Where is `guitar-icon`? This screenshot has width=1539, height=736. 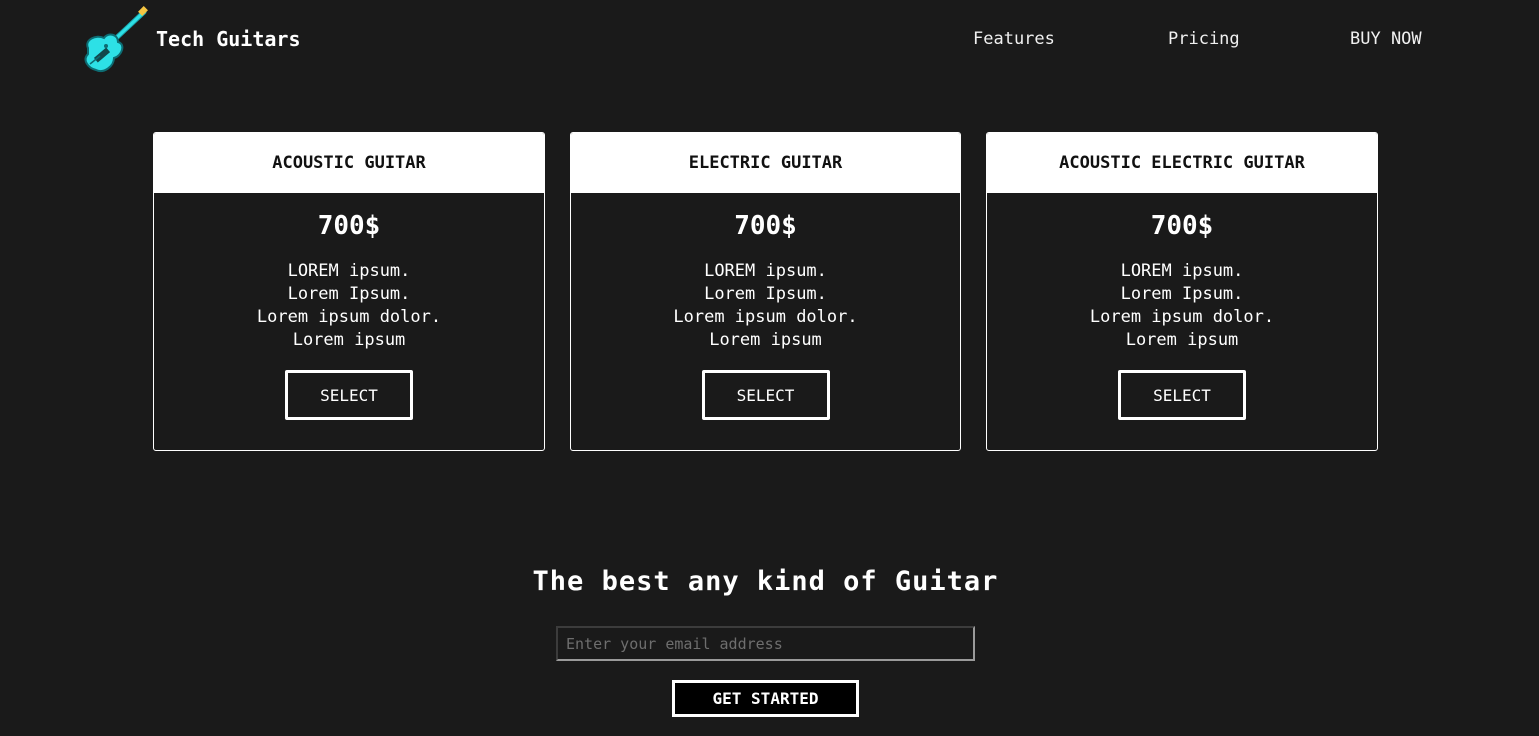
guitar-icon is located at coordinates (115, 40).